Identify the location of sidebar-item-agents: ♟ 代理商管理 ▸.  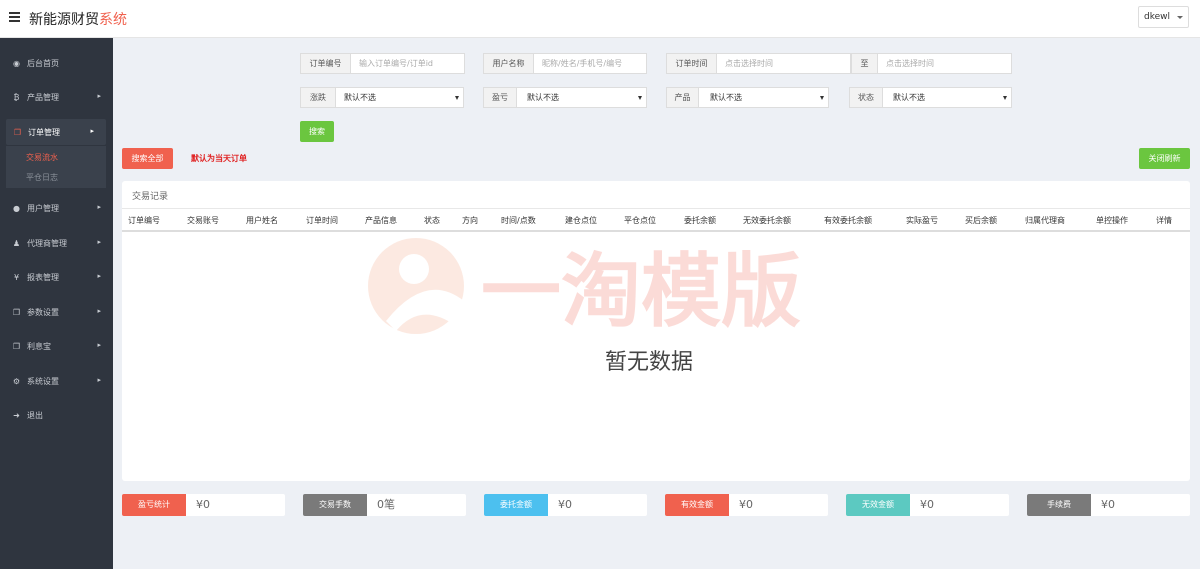
(56, 243).